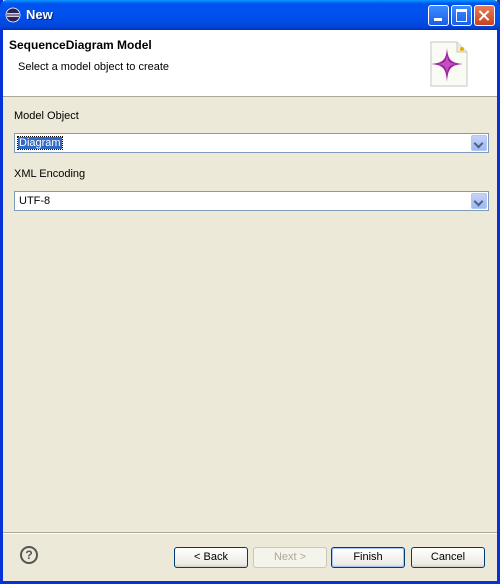  I want to click on finish-button: Finish, so click(368, 557).